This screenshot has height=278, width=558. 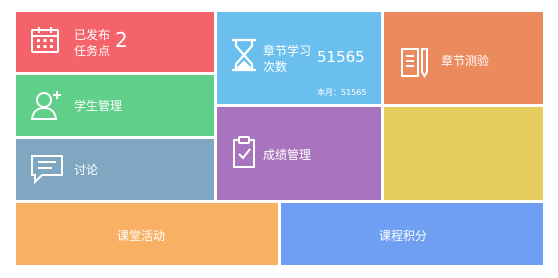 I want to click on chapter-study-label-line1: 章节学习, so click(x=287, y=51).